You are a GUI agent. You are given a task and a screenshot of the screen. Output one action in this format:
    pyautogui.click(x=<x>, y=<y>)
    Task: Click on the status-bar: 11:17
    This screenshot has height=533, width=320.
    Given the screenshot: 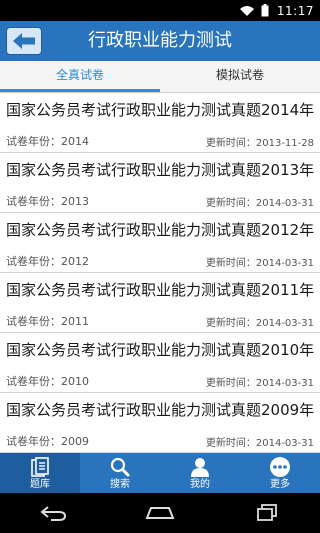 What is the action you would take?
    pyautogui.click(x=160, y=10)
    